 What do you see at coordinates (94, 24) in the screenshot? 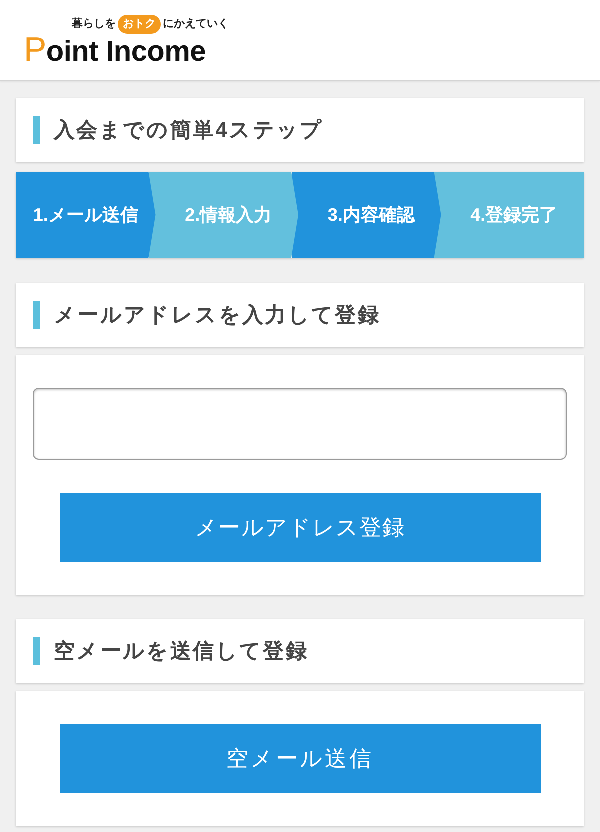
I see `logo-tagline: 暮らしを` at bounding box center [94, 24].